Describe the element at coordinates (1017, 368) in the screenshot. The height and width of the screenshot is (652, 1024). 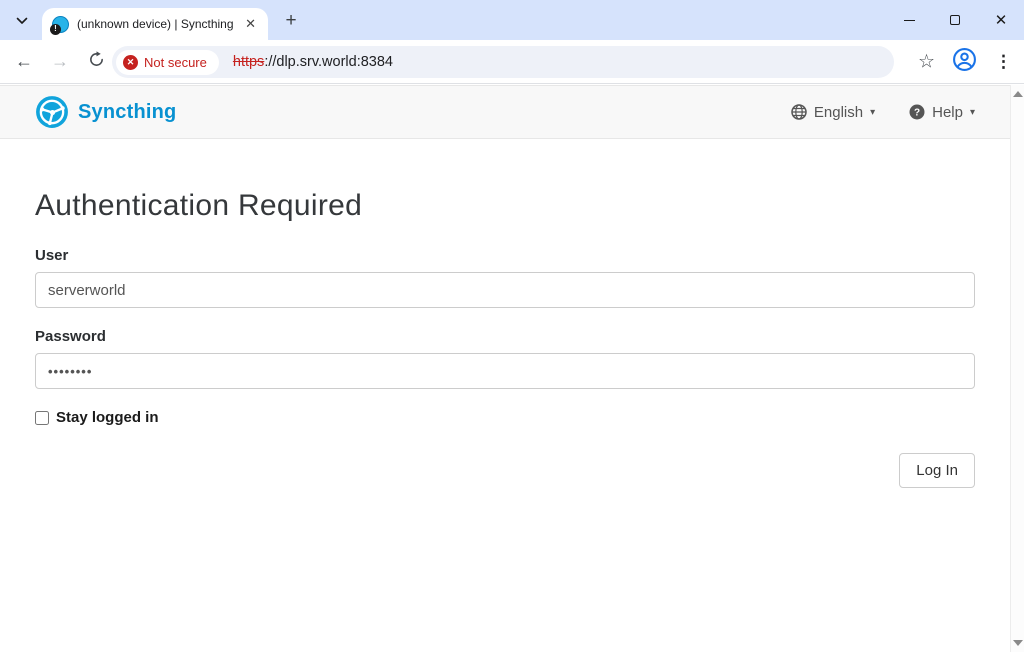
I see `page-scrollbar` at that location.